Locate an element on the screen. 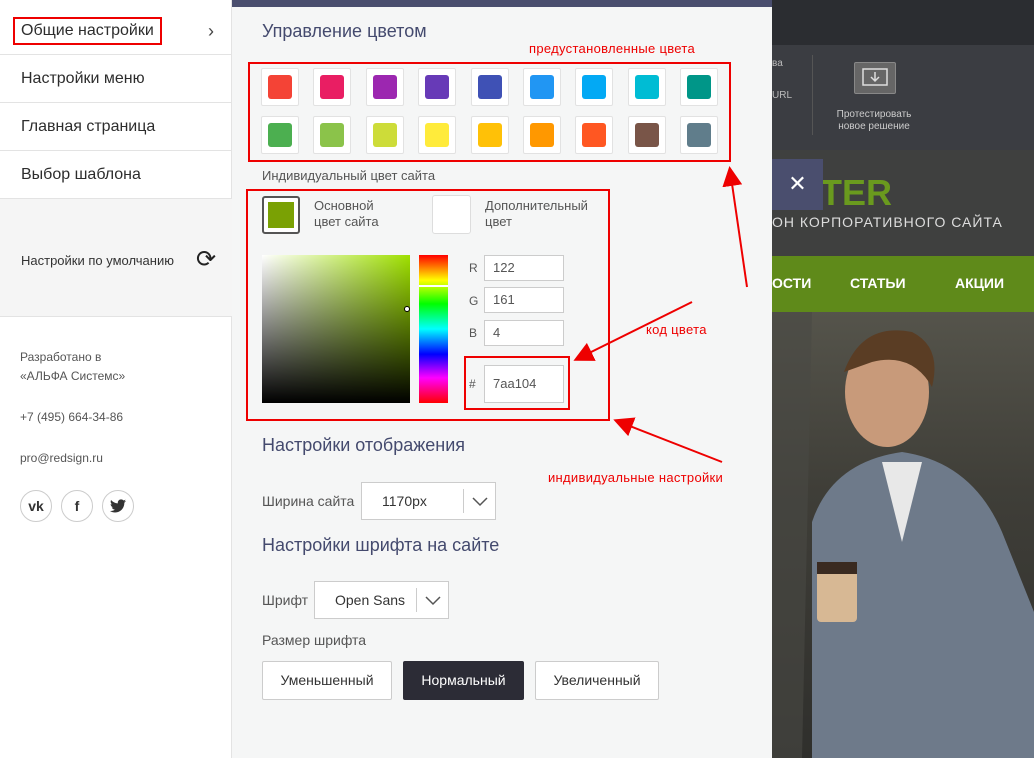  developer-info: Разработано в «АЛЬФА Системс» is located at coordinates (72, 367).